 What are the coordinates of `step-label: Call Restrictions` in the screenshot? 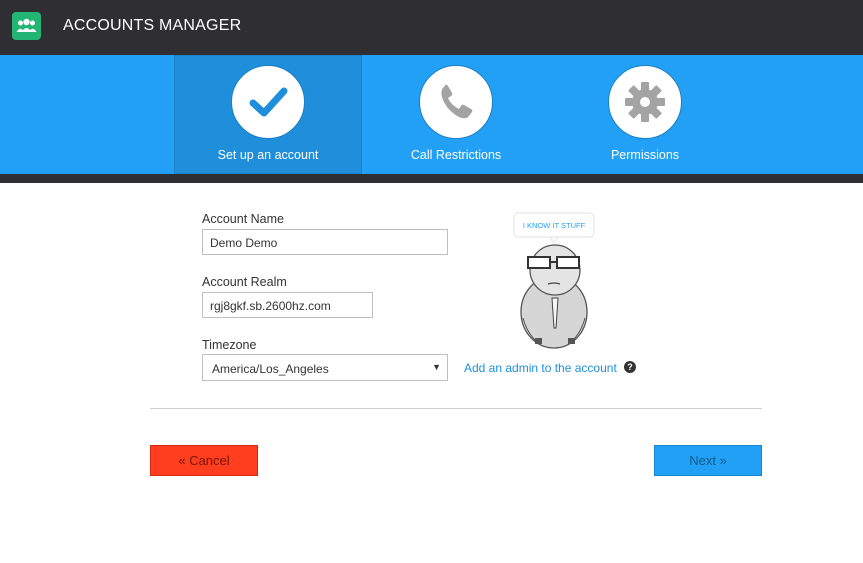 It's located at (456, 155).